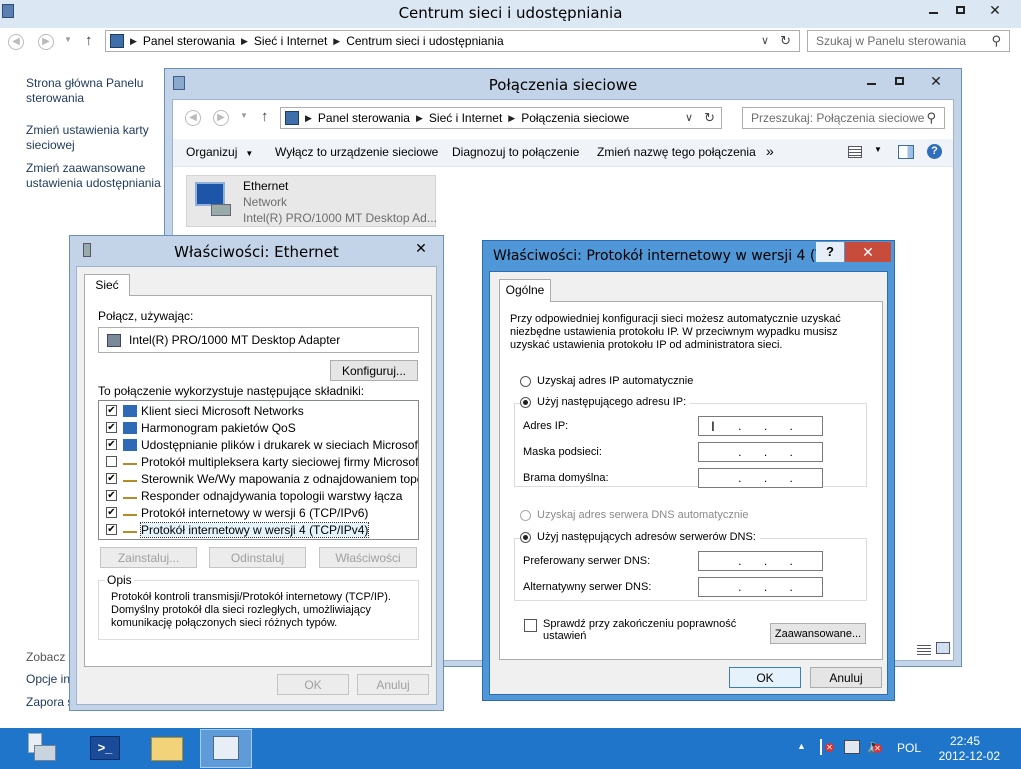 The image size is (1021, 769). Describe the element at coordinates (878, 149) in the screenshot. I see `view-dropdown-icon: ▼` at that location.